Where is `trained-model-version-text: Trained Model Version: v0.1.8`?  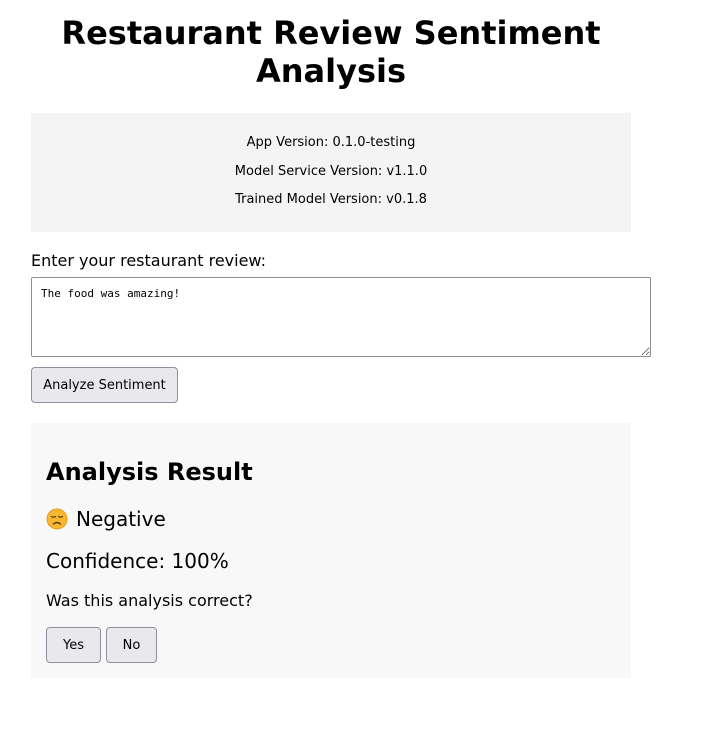 trained-model-version-text: Trained Model Version: v0.1.8 is located at coordinates (331, 199).